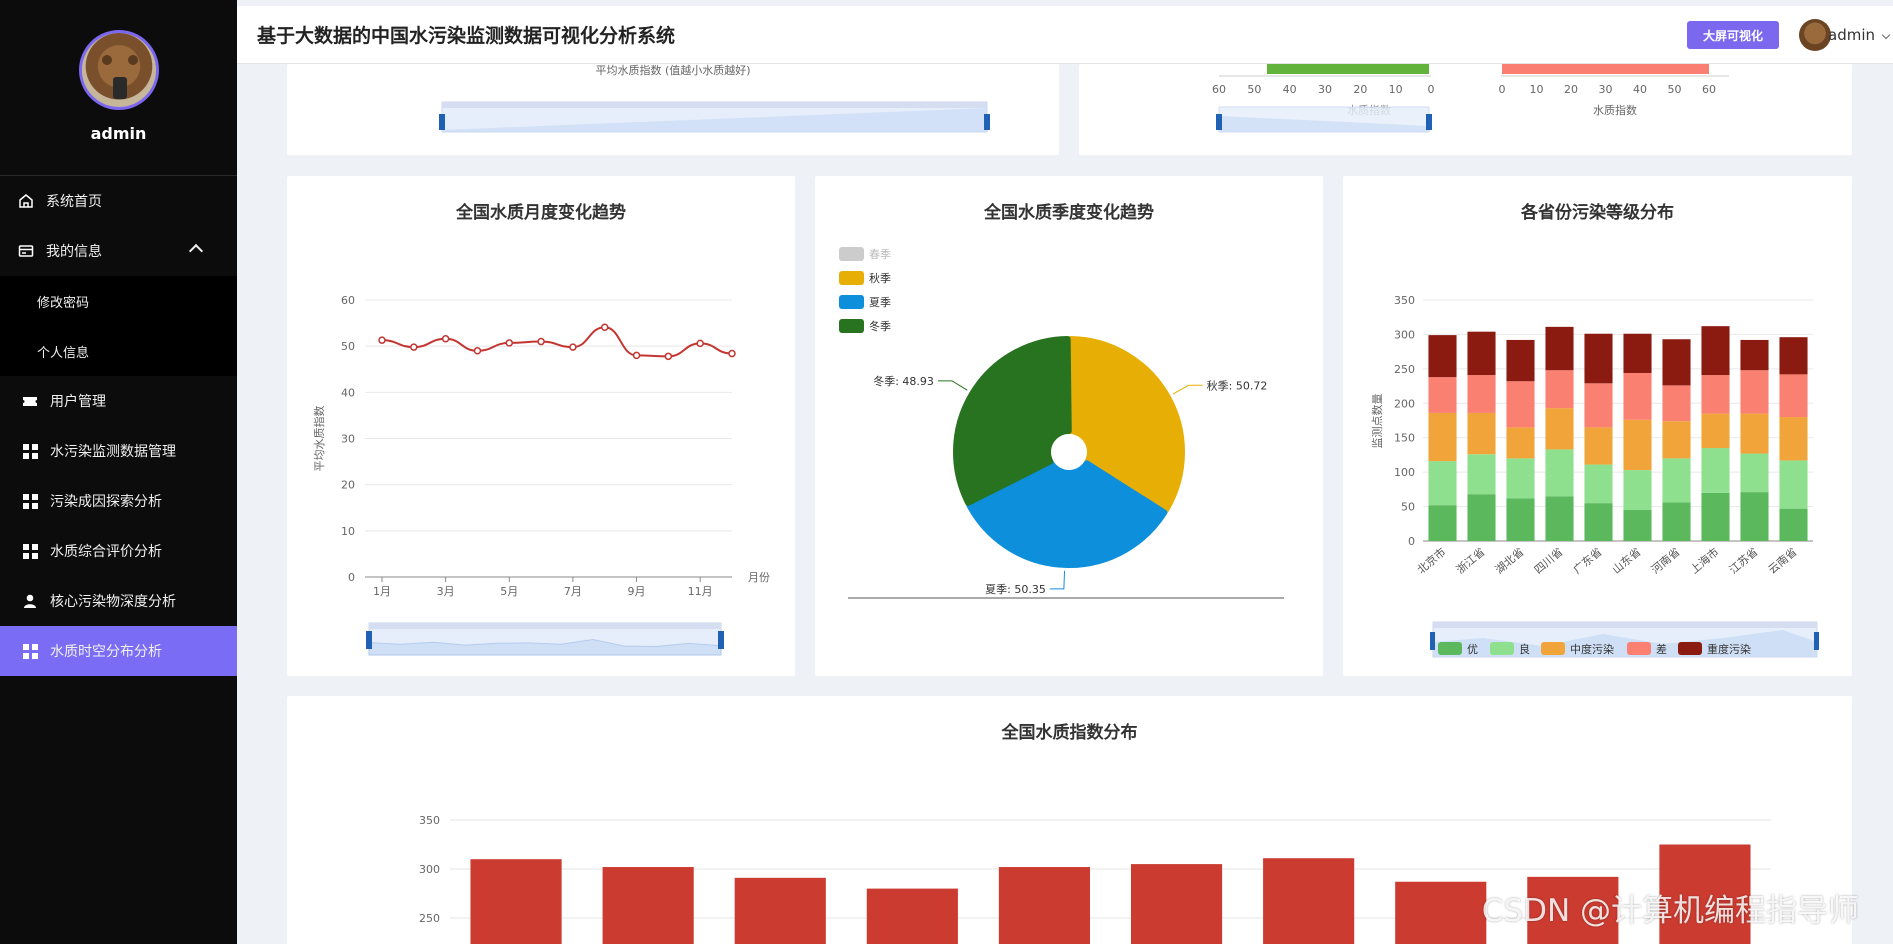 This screenshot has width=1893, height=944. I want to click on legend-item-2: 中度污染, so click(1577, 649).